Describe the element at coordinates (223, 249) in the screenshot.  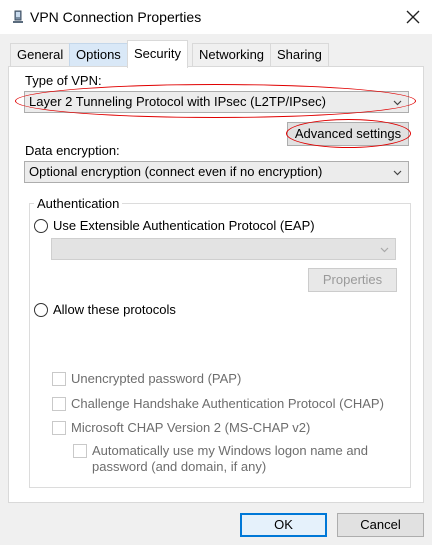
I see `eap-method-dropdown` at that location.